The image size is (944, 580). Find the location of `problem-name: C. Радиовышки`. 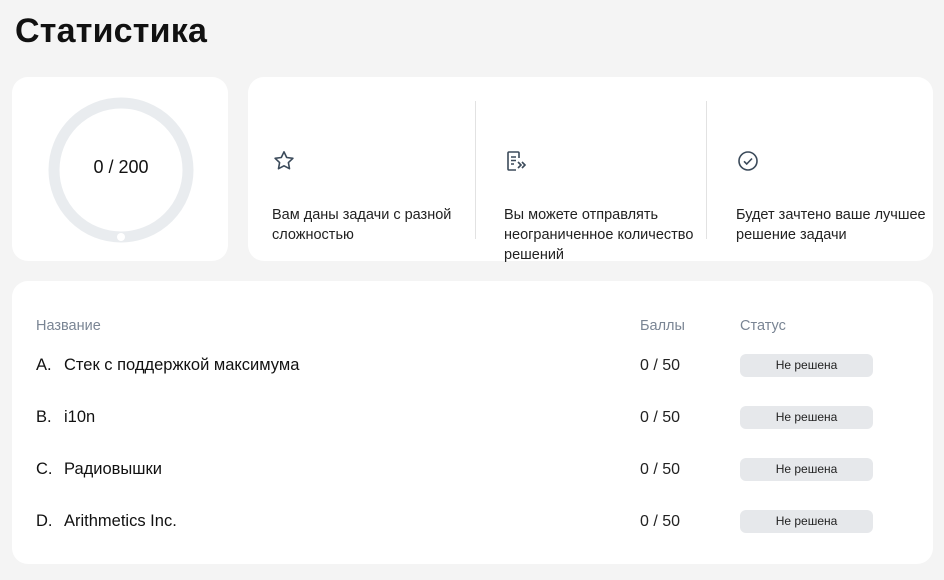

problem-name: C. Радиовышки is located at coordinates (99, 469).